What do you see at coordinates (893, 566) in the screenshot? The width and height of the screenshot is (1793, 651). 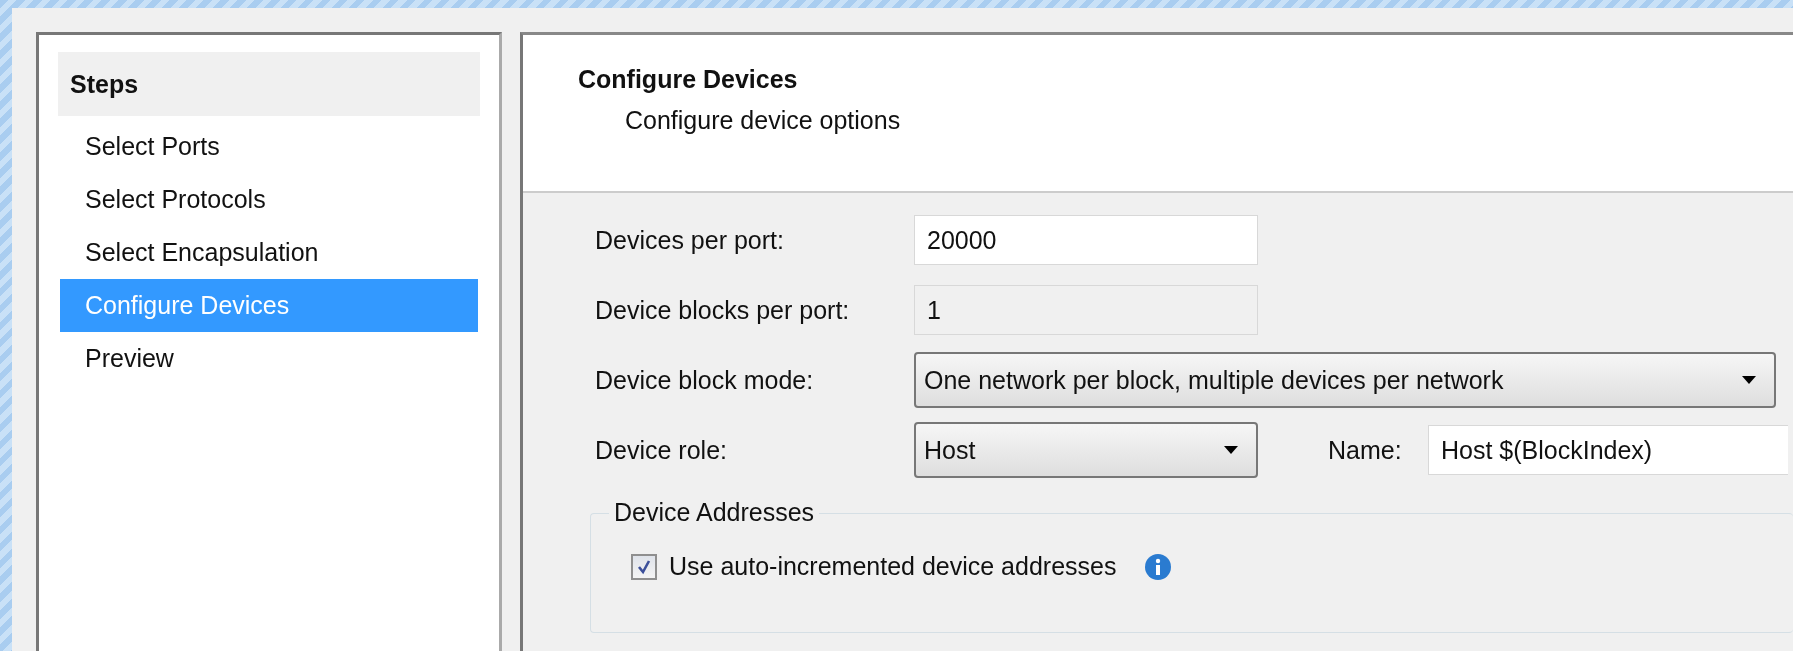 I see `checkbox-label: Use auto-incremented device addresses` at bounding box center [893, 566].